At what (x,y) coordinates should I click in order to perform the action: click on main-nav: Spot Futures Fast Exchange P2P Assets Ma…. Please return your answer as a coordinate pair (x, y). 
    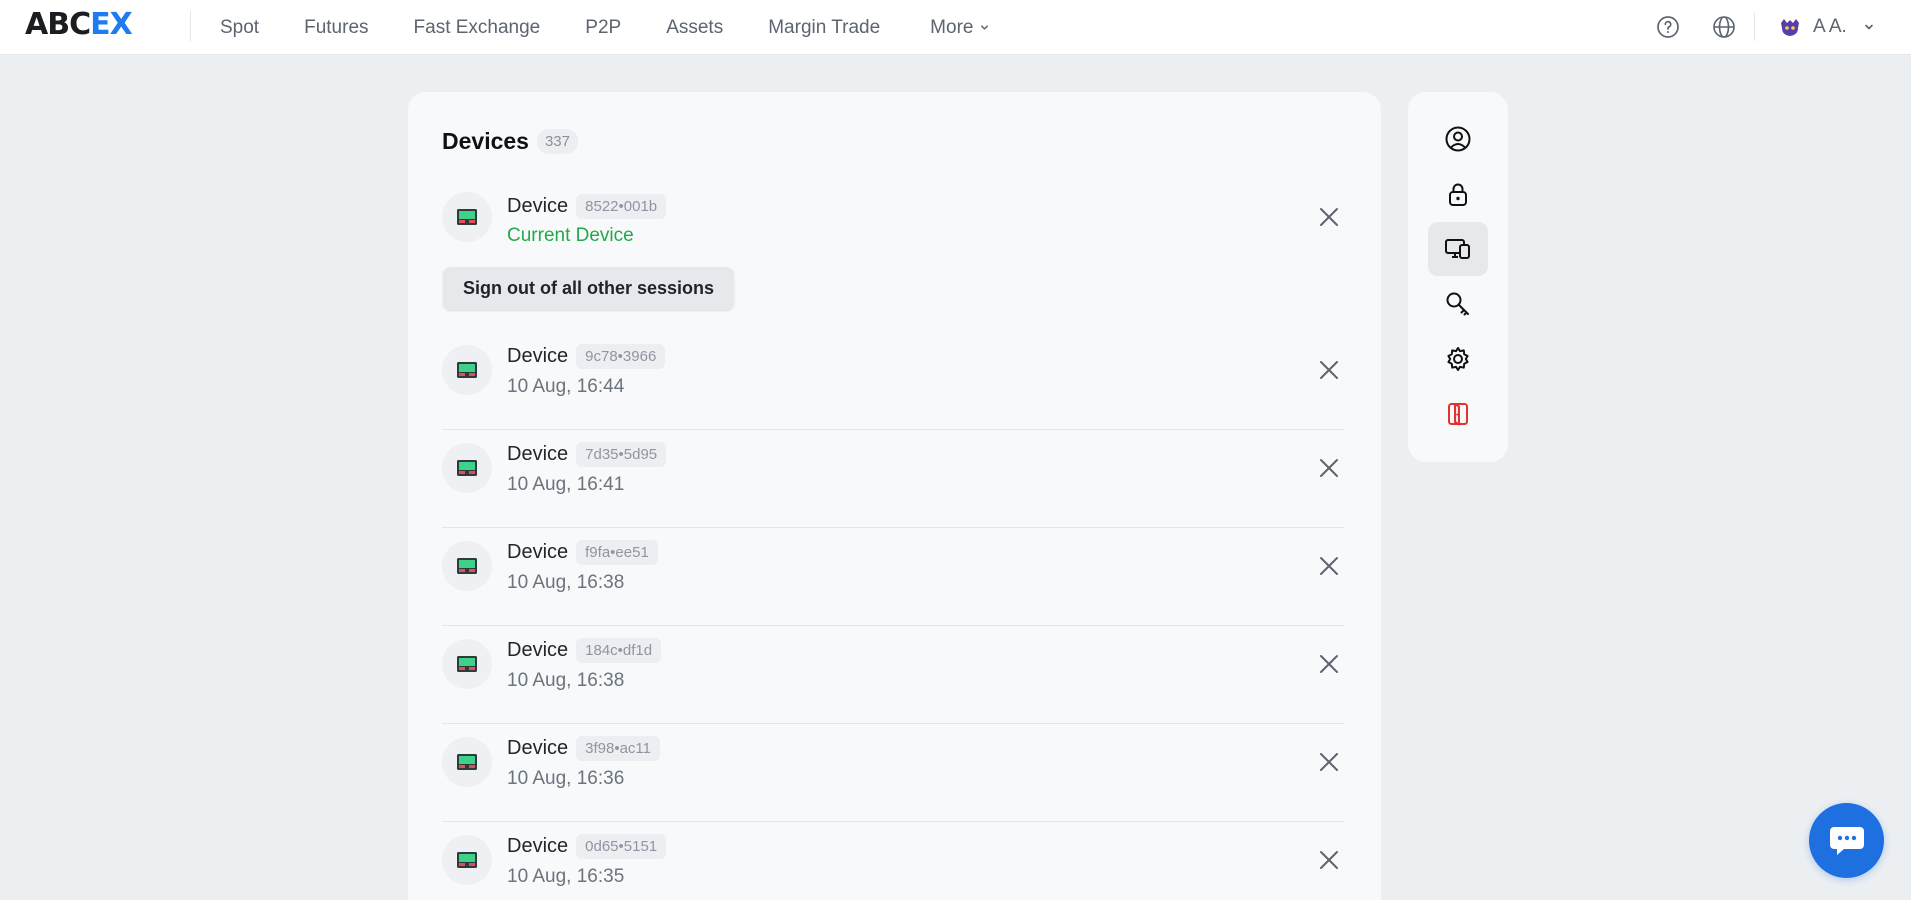
    Looking at the image, I should click on (627, 27).